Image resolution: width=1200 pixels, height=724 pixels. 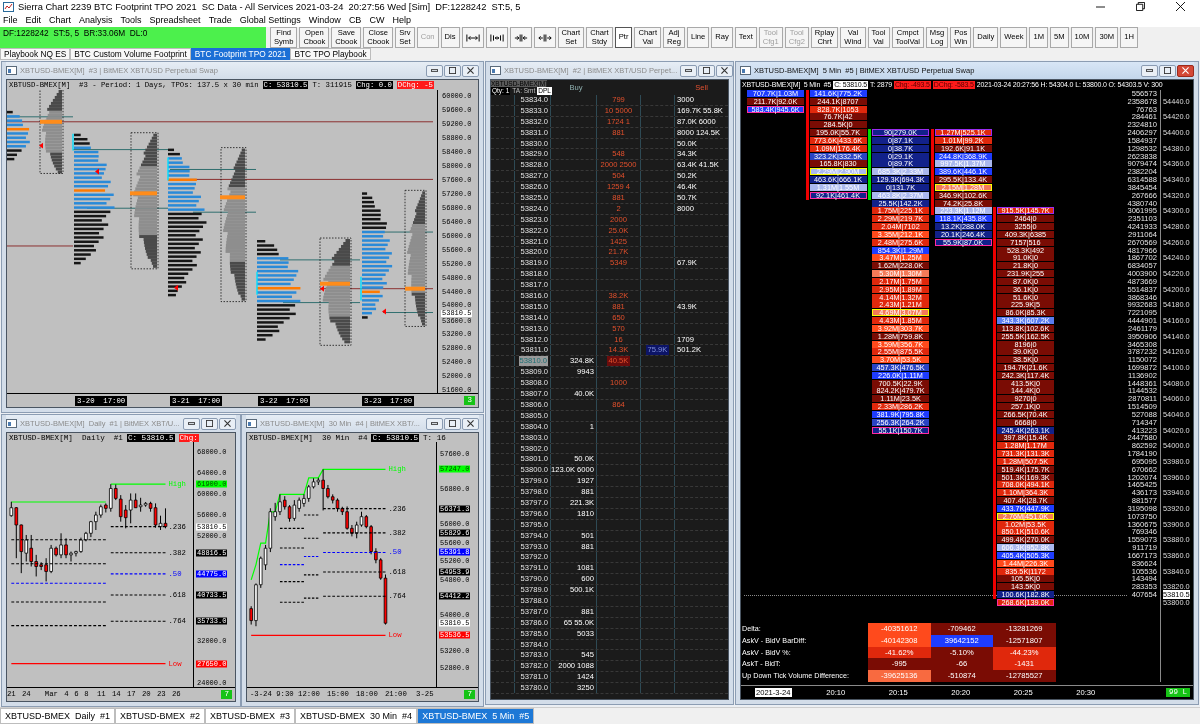 I want to click on chartbook-tab: BTC Custom Volume Footprint, so click(x=130, y=54).